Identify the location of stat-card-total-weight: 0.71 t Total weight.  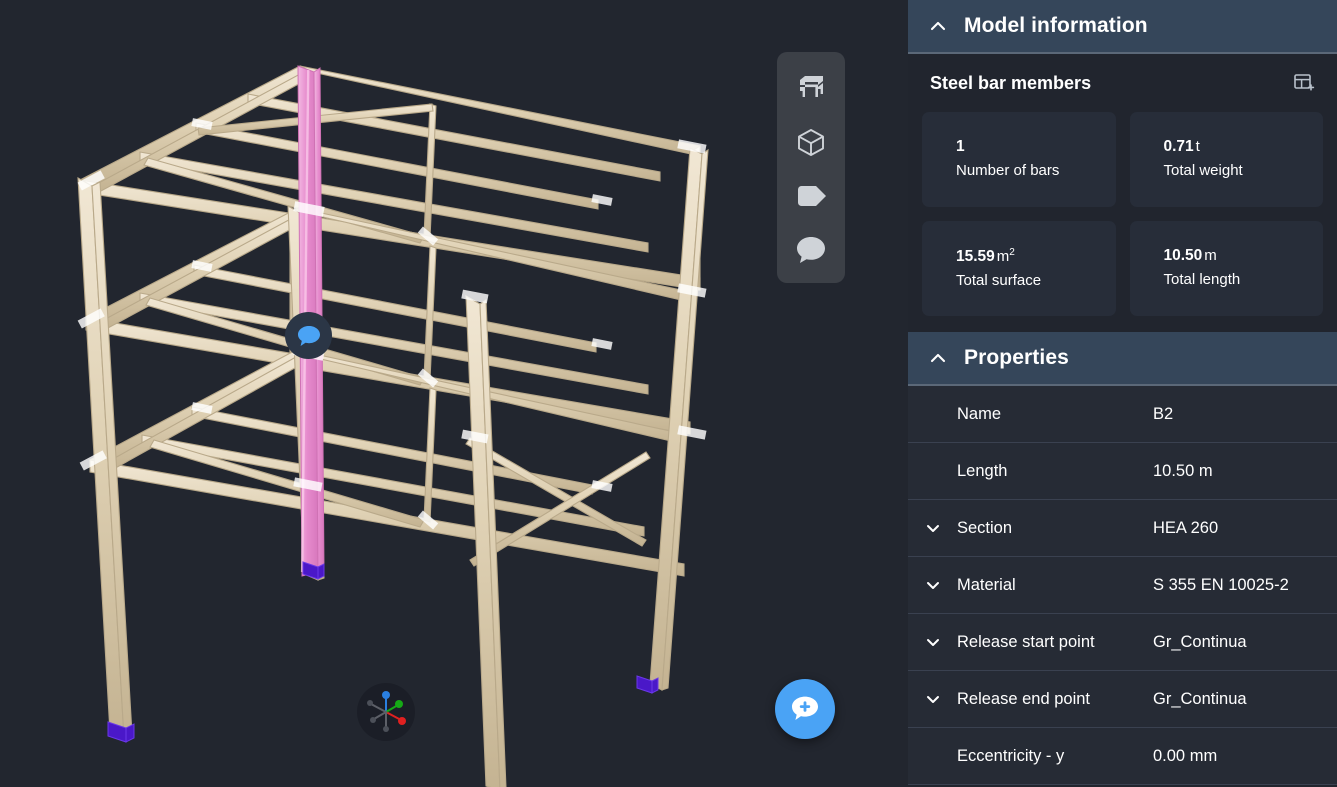
(1226, 159).